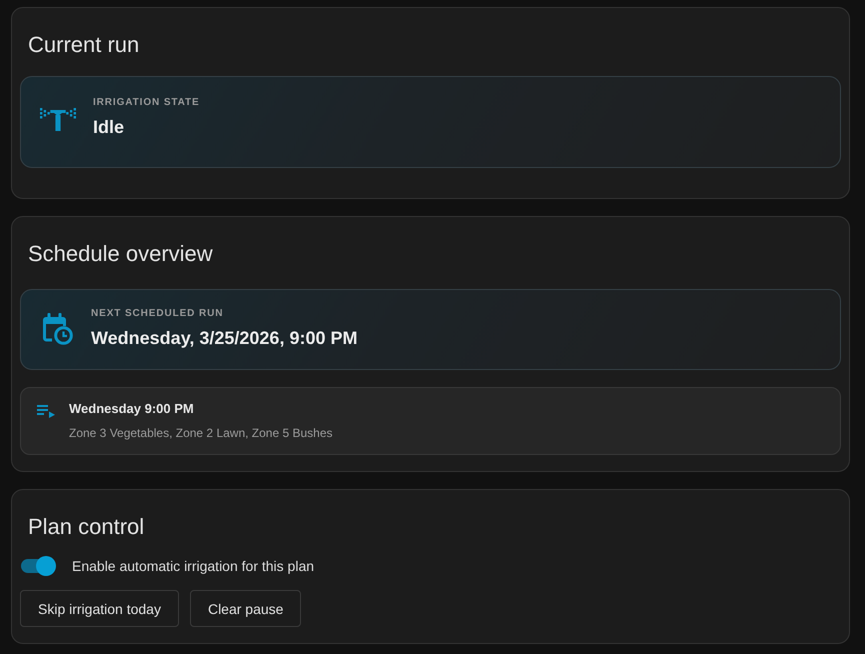  I want to click on toggle-label: Enable automatic irrigation for this plan, so click(193, 566).